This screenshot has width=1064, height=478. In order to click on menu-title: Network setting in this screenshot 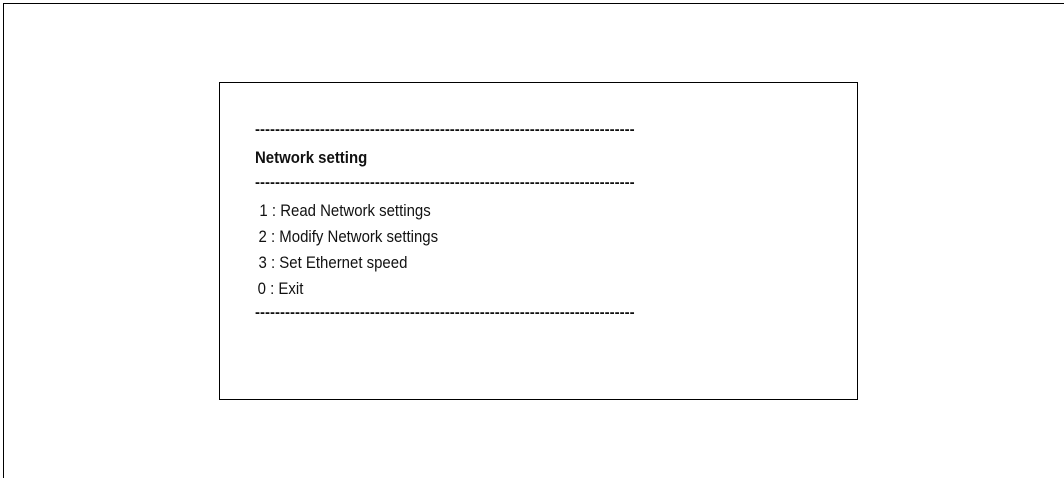, I will do `click(311, 157)`.